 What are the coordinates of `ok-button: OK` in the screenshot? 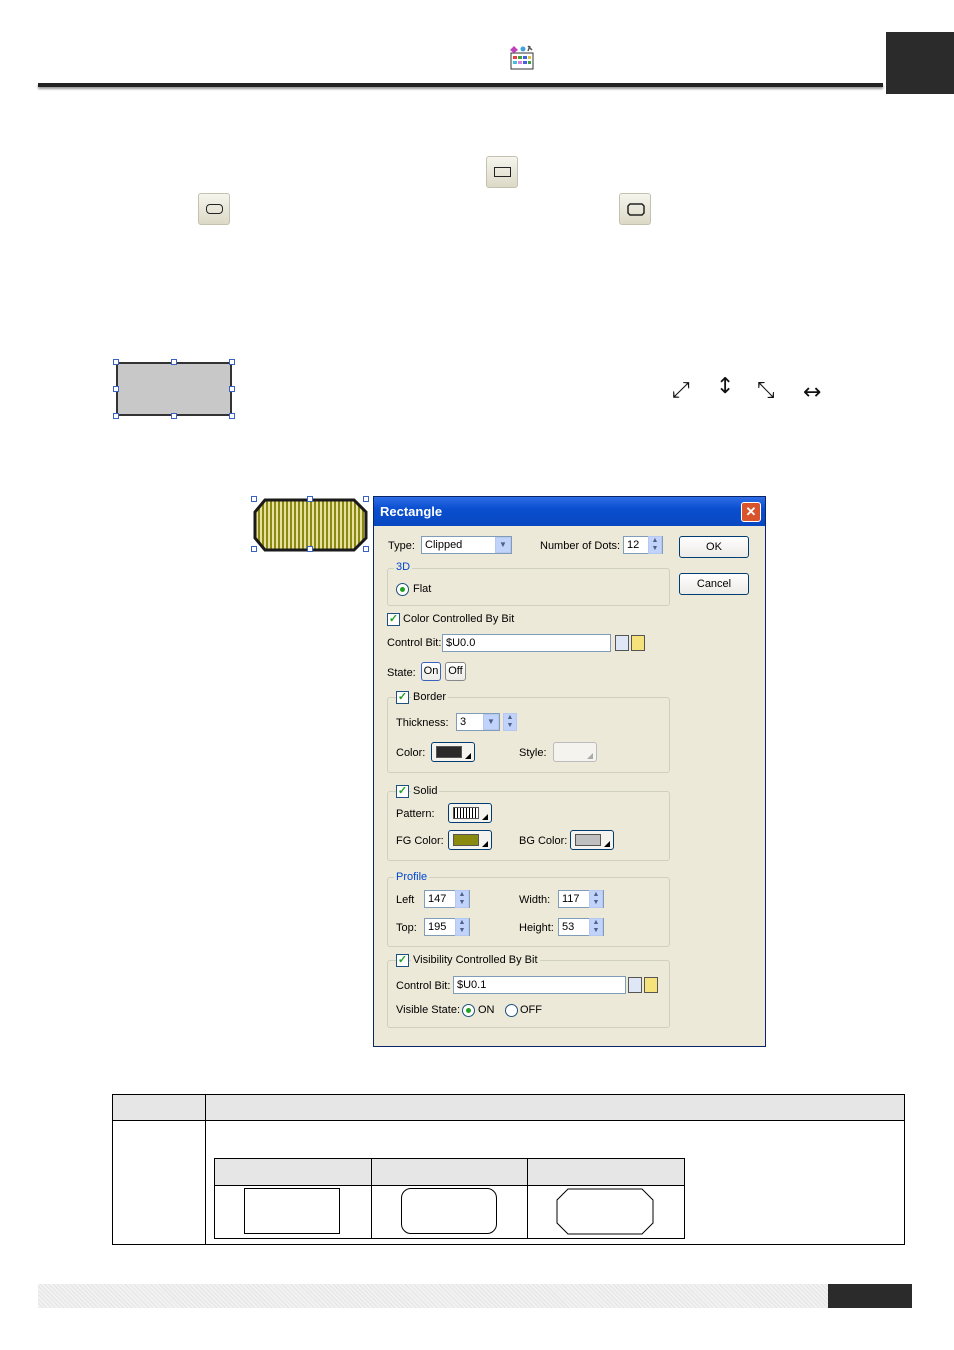 It's located at (714, 547).